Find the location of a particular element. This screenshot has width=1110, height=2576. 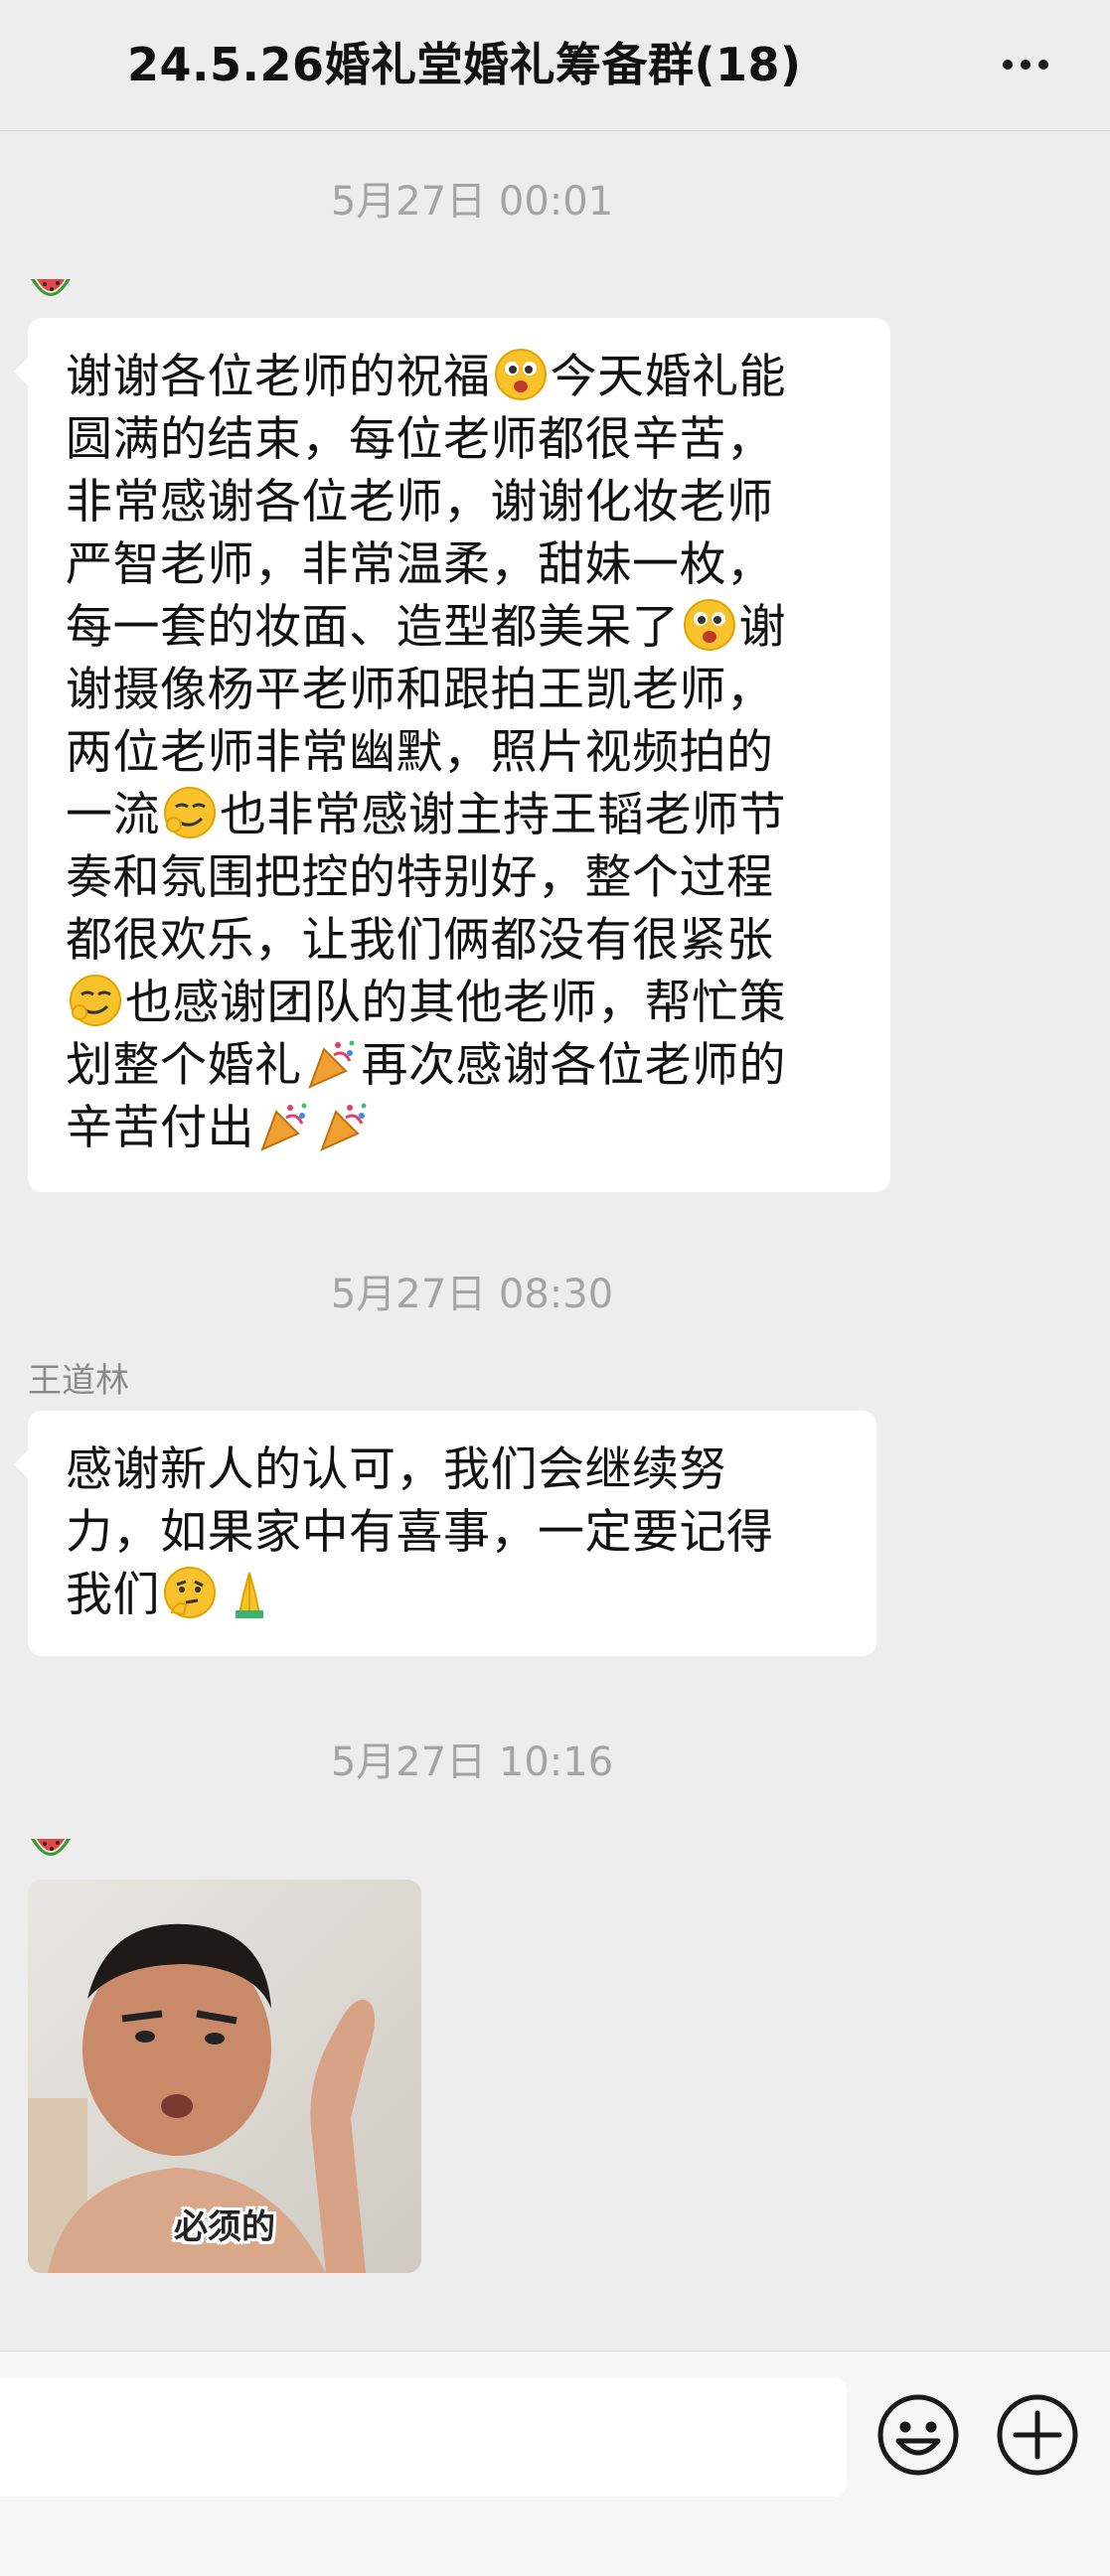

sender-name: 王道林 is located at coordinates (78, 1381).